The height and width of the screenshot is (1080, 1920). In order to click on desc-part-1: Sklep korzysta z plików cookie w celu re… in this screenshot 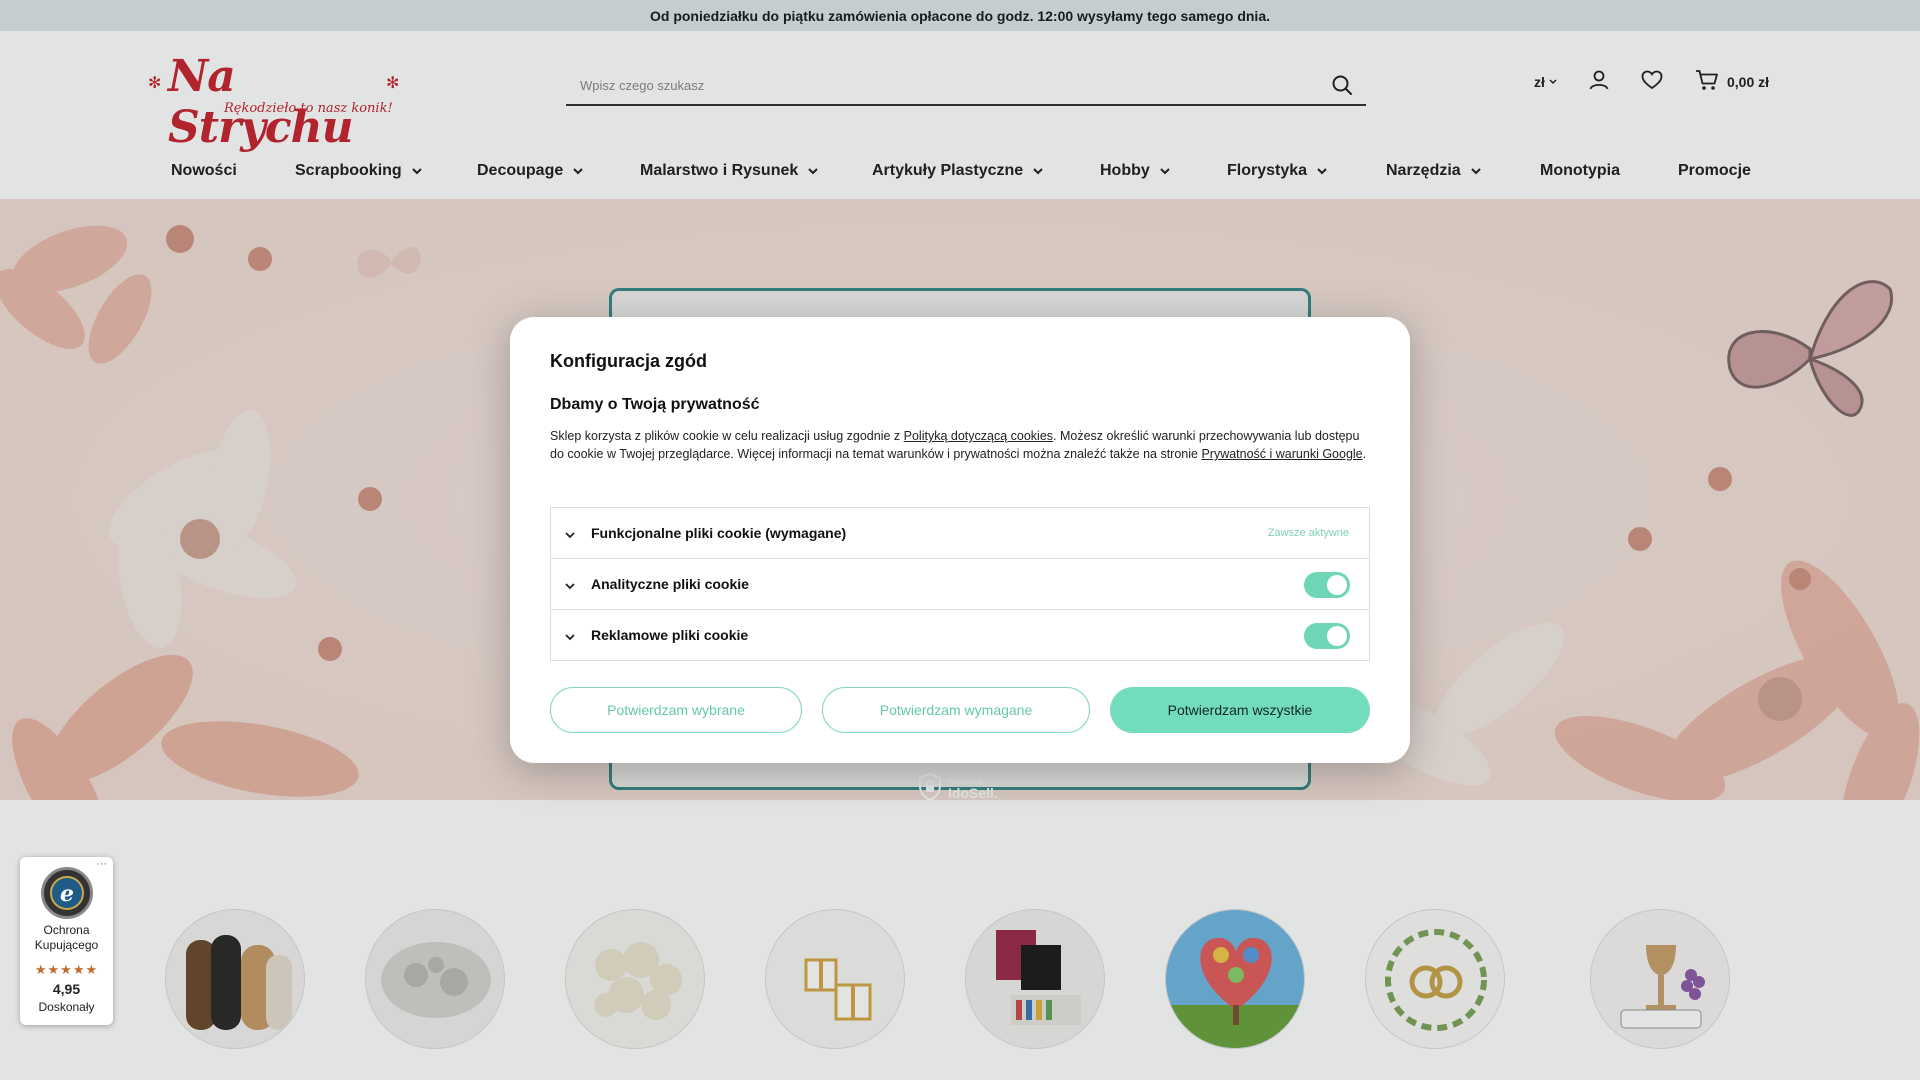, I will do `click(727, 436)`.